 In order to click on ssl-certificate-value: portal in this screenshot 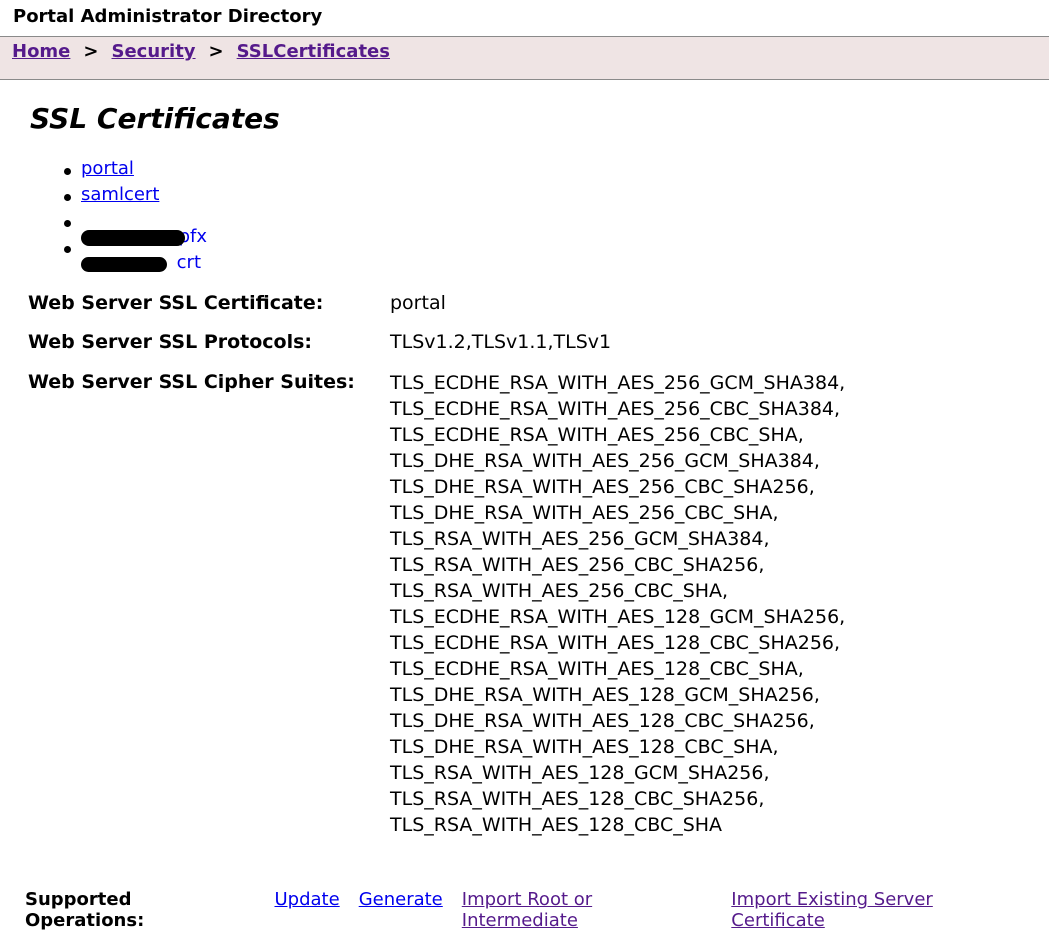, I will do `click(418, 303)`.